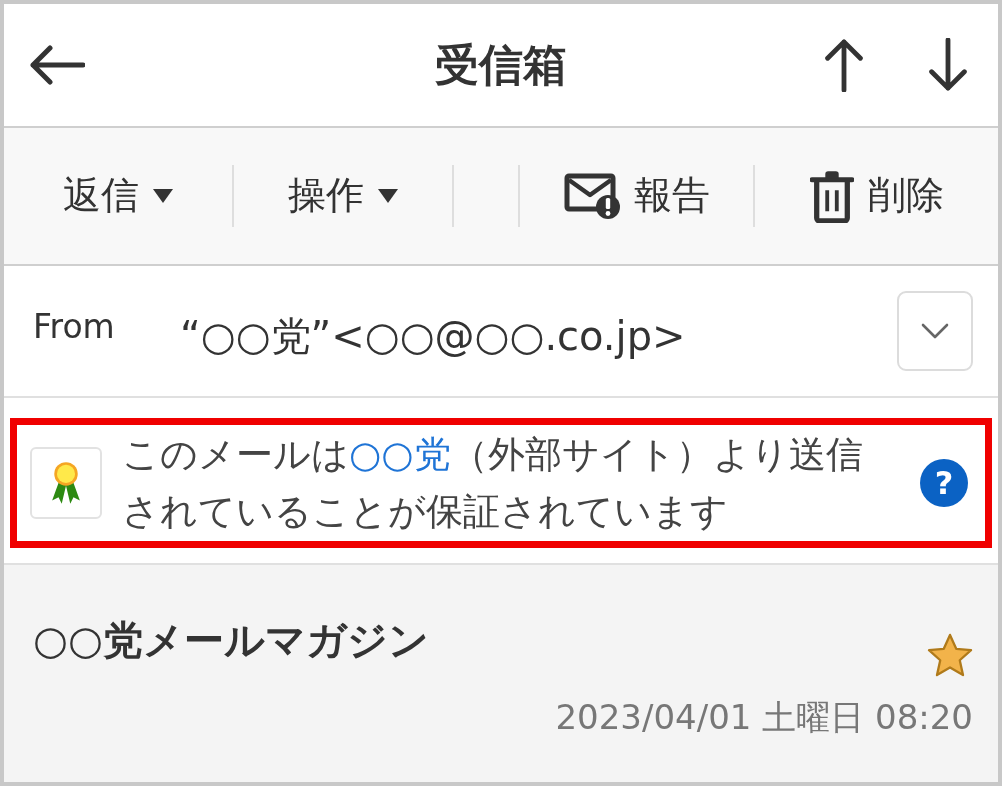 Image resolution: width=1002 pixels, height=786 pixels. What do you see at coordinates (501, 65) in the screenshot?
I see `window-title: 受信箱` at bounding box center [501, 65].